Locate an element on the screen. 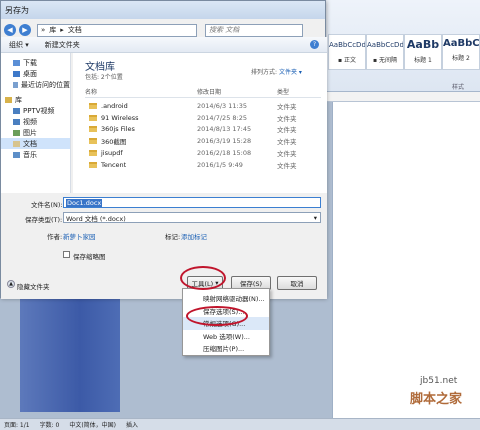 The width and height of the screenshot is (480, 430). library-icon is located at coordinates (8, 99).